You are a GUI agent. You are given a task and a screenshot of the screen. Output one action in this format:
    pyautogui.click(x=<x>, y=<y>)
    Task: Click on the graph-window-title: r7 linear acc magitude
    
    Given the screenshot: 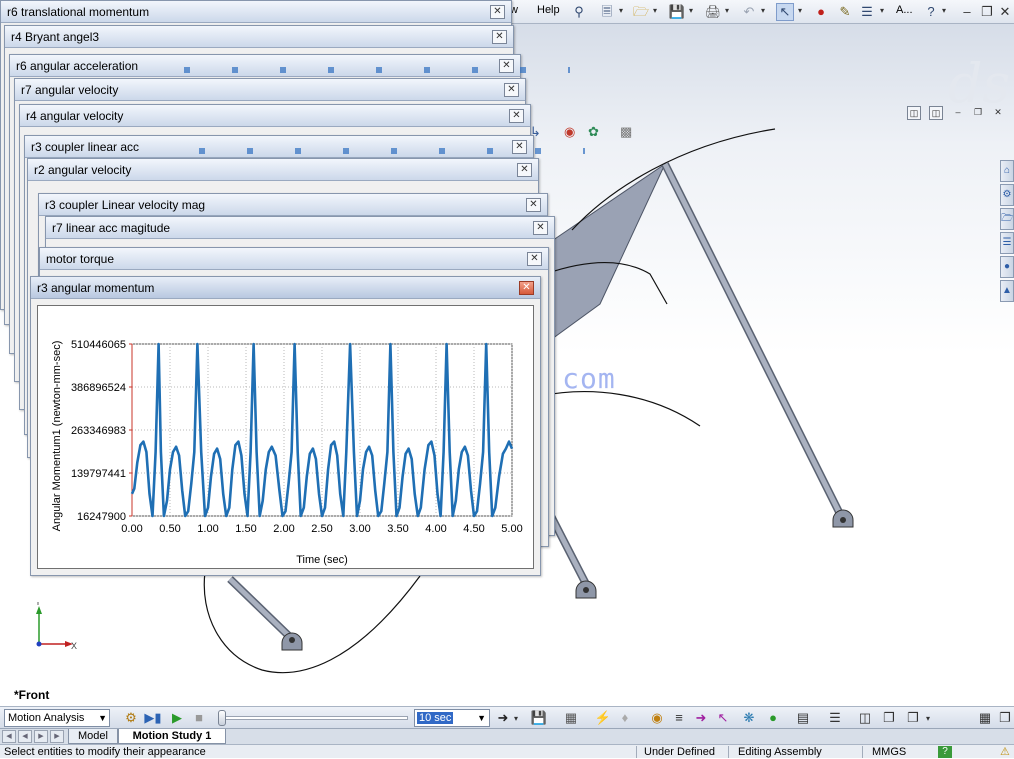 What is the action you would take?
    pyautogui.click(x=300, y=228)
    